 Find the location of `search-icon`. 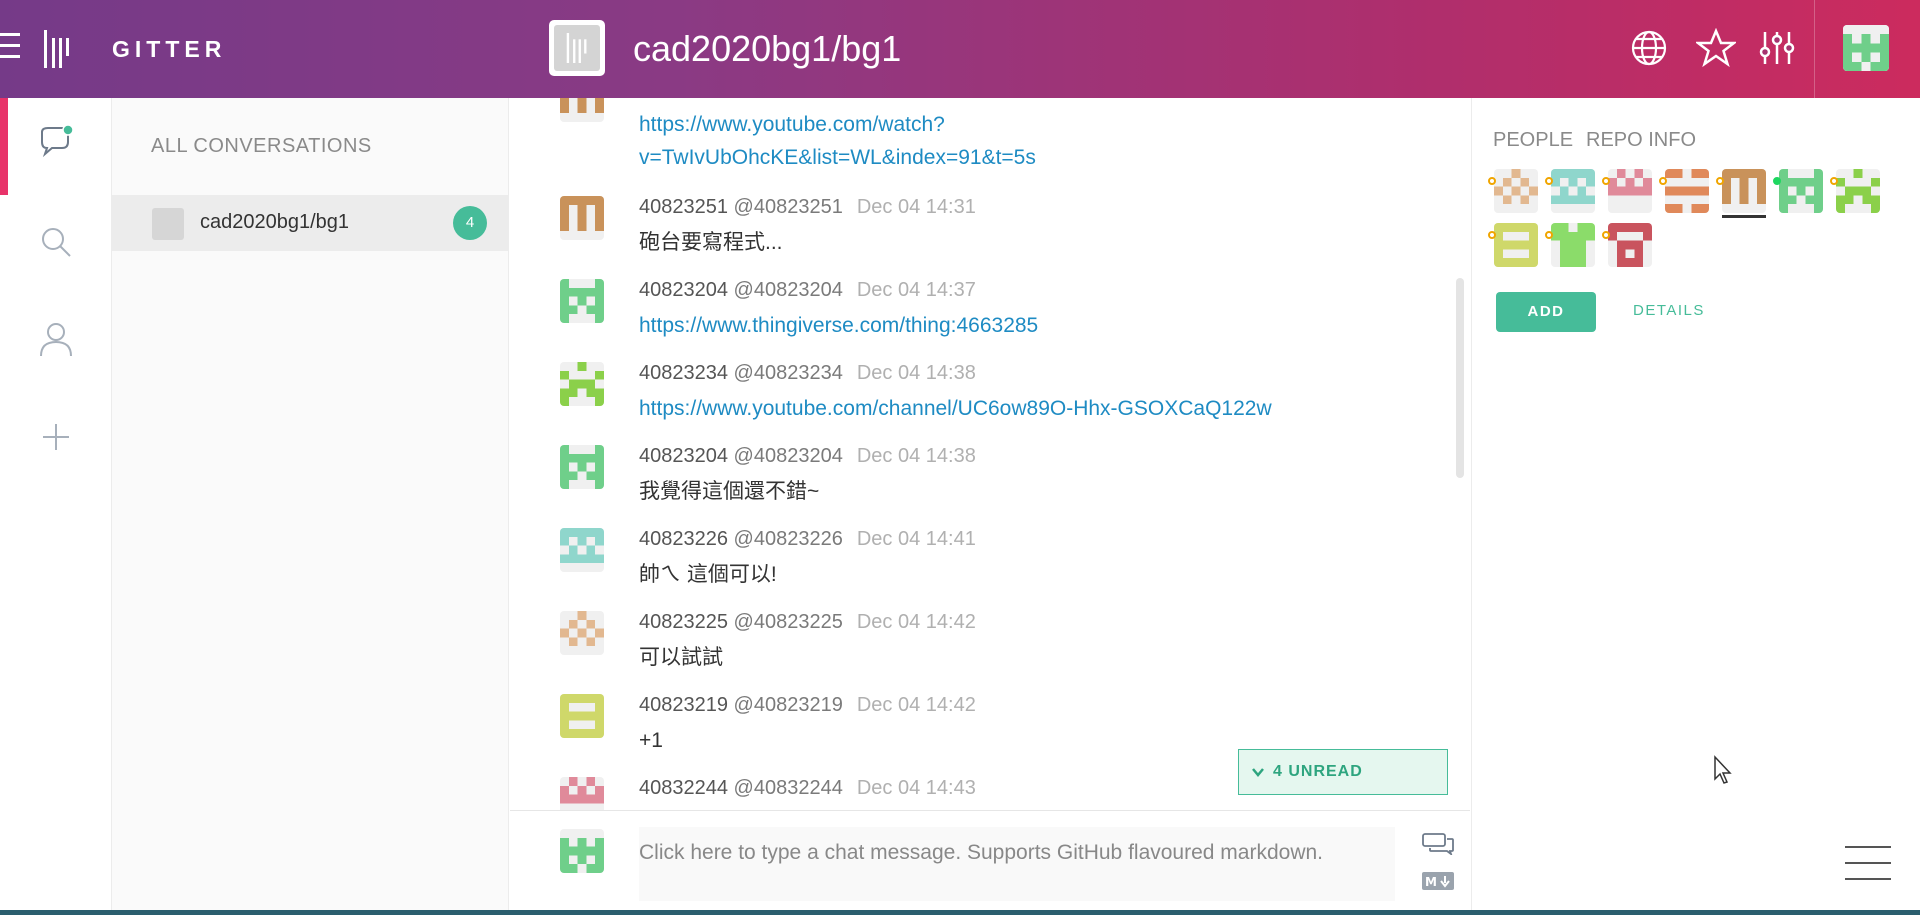

search-icon is located at coordinates (56, 242).